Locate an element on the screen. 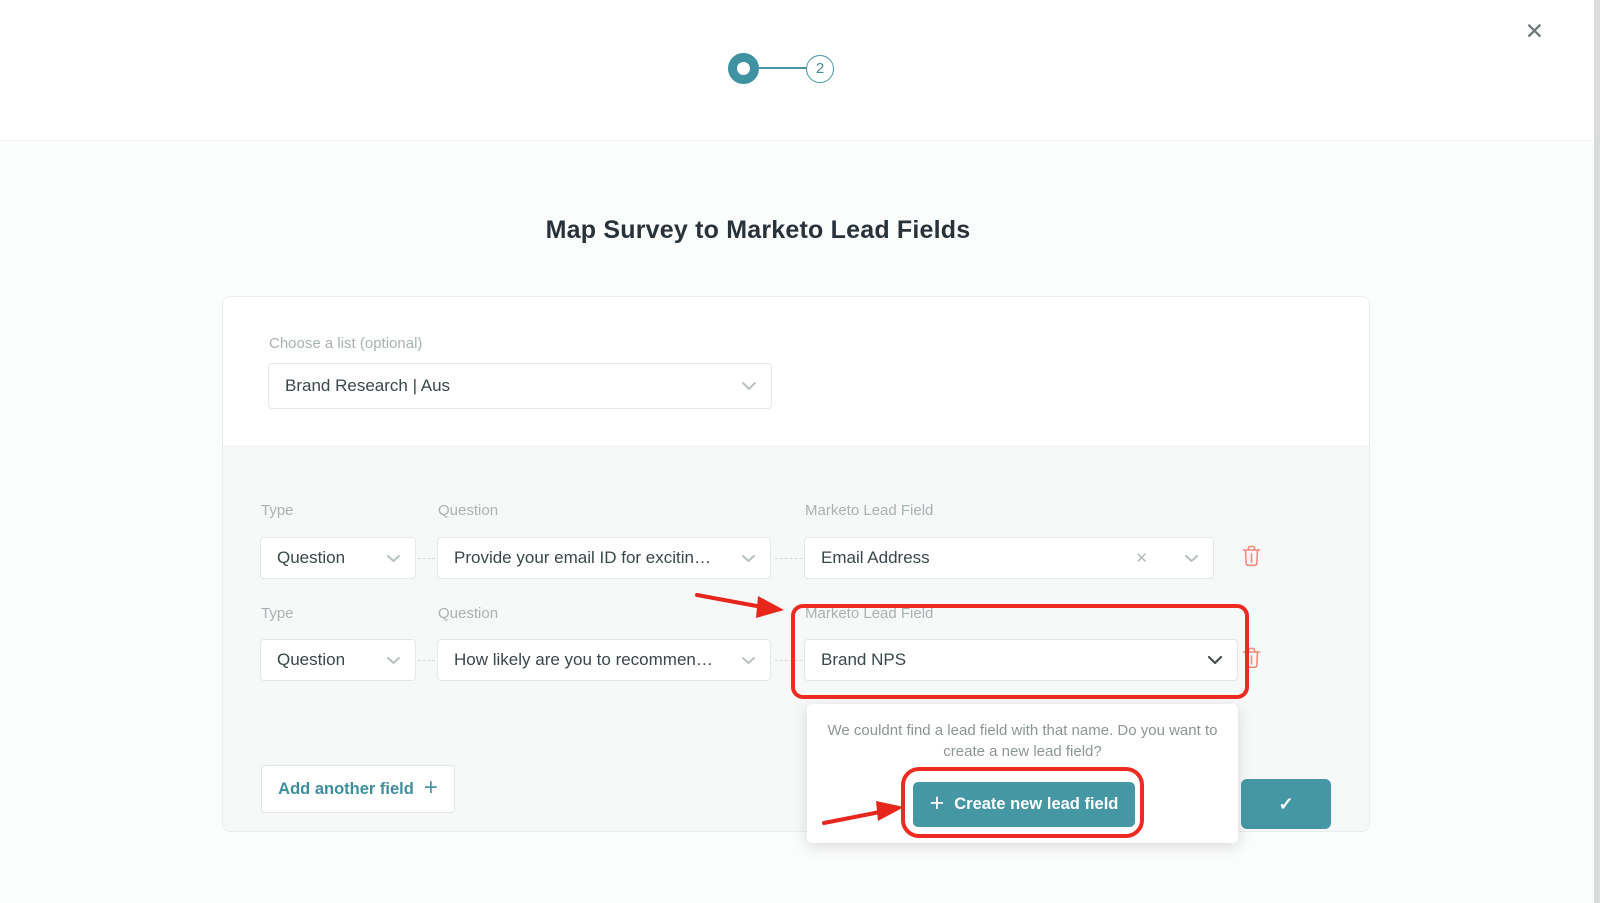 This screenshot has height=903, width=1600. window-edge-strip is located at coordinates (1597, 451).